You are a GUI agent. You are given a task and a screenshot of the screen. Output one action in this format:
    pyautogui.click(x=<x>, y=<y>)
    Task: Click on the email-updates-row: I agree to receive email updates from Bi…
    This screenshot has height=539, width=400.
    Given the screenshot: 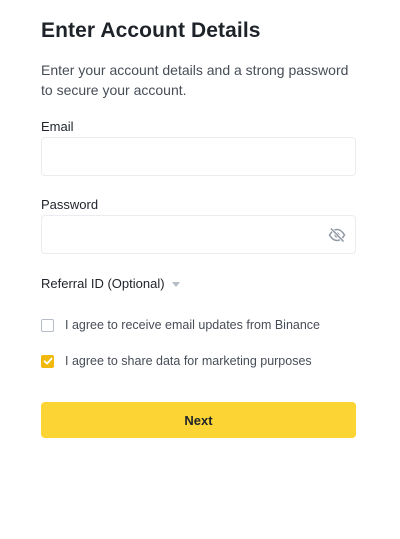 What is the action you would take?
    pyautogui.click(x=180, y=325)
    